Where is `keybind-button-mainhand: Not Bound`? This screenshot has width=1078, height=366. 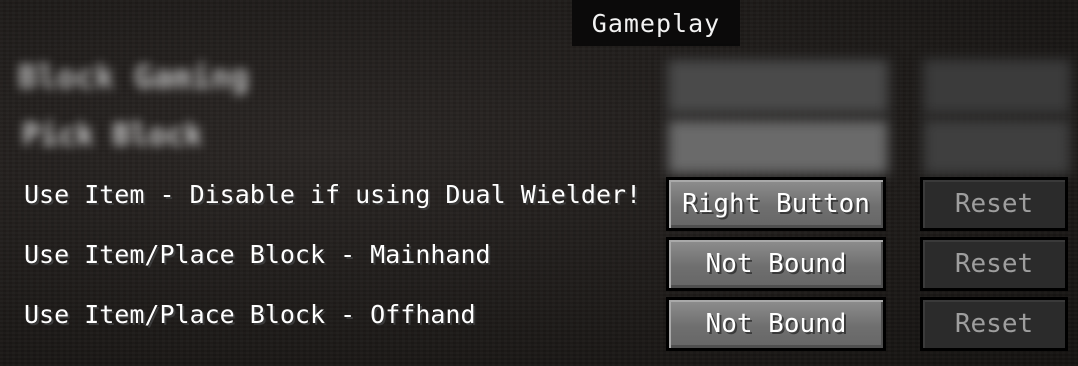
keybind-button-mainhand: Not Bound is located at coordinates (776, 264).